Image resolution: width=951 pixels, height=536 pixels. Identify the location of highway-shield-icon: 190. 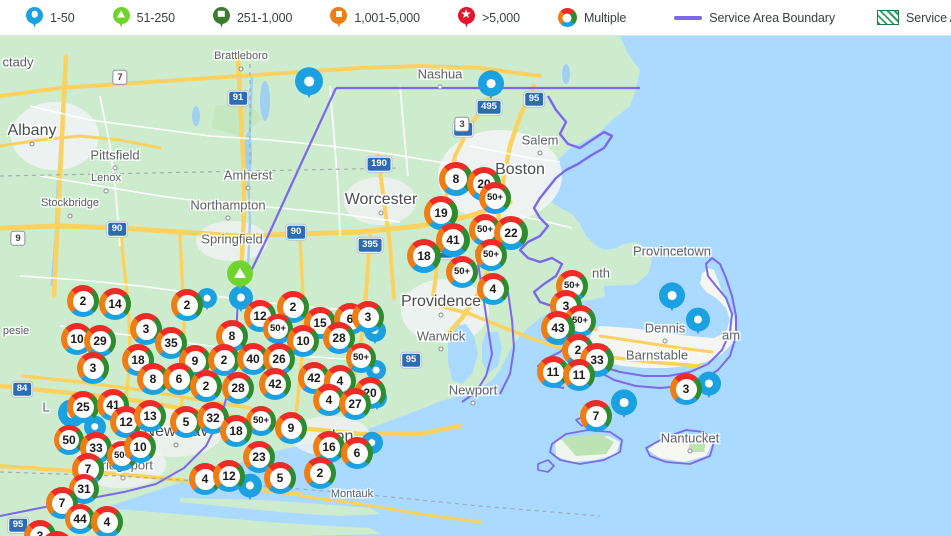
(379, 164).